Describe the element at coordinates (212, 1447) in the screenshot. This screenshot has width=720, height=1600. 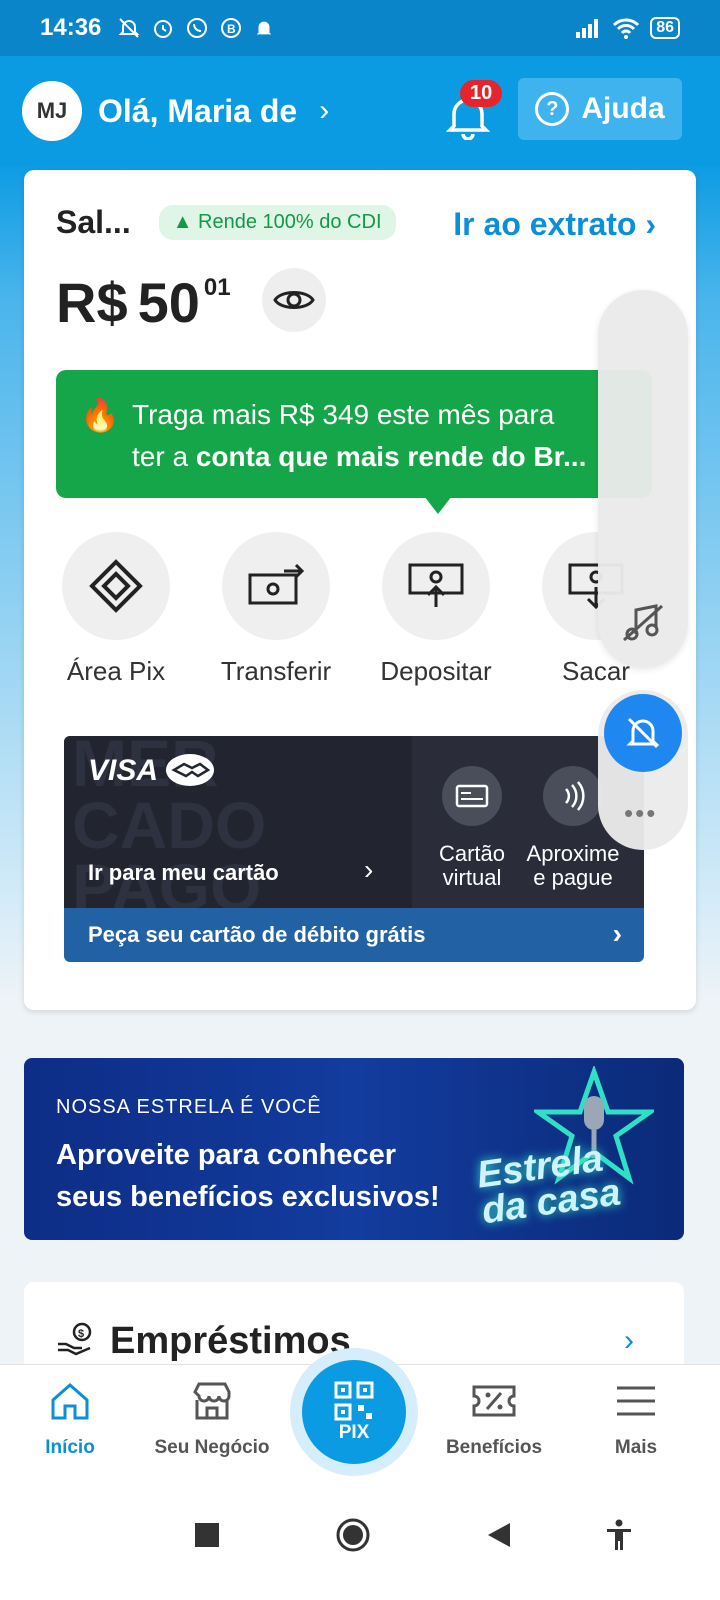
I see `nav-business-label: Seu Negócio` at that location.